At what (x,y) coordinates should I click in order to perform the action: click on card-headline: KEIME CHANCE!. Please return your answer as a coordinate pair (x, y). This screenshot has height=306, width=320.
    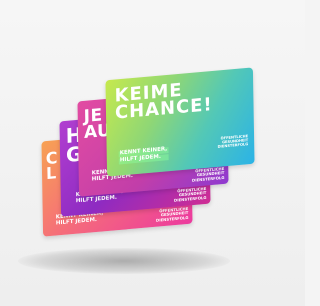
    Looking at the image, I should click on (164, 101).